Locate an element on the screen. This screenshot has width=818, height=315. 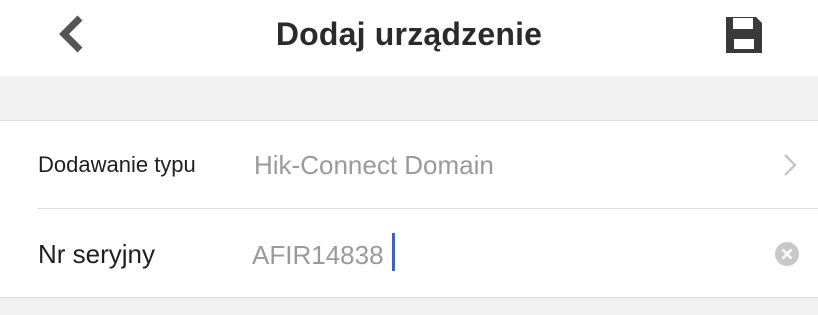
serial-number-label: Nr seryjny is located at coordinates (97, 254).